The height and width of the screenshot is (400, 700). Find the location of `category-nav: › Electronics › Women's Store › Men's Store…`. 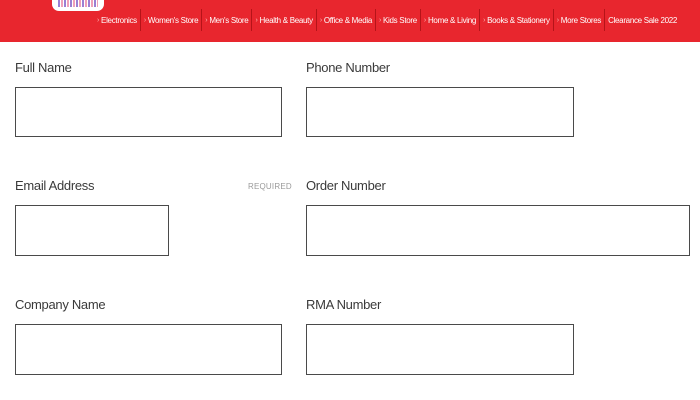

category-nav: › Electronics › Women's Store › Men's Store… is located at coordinates (387, 20).